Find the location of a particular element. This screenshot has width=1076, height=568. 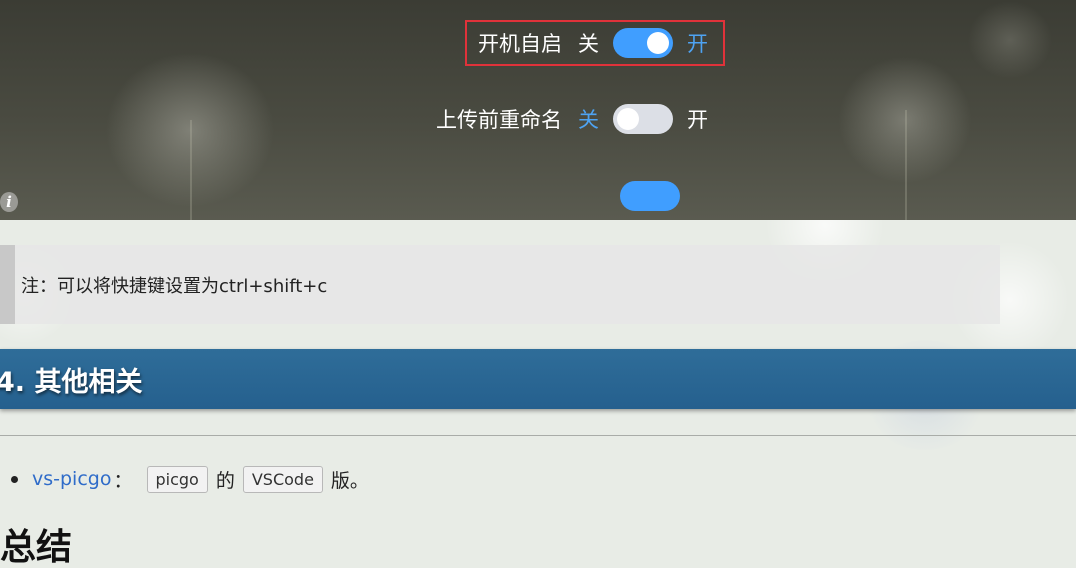

section-heading: 4. 其他相关 is located at coordinates (538, 379).